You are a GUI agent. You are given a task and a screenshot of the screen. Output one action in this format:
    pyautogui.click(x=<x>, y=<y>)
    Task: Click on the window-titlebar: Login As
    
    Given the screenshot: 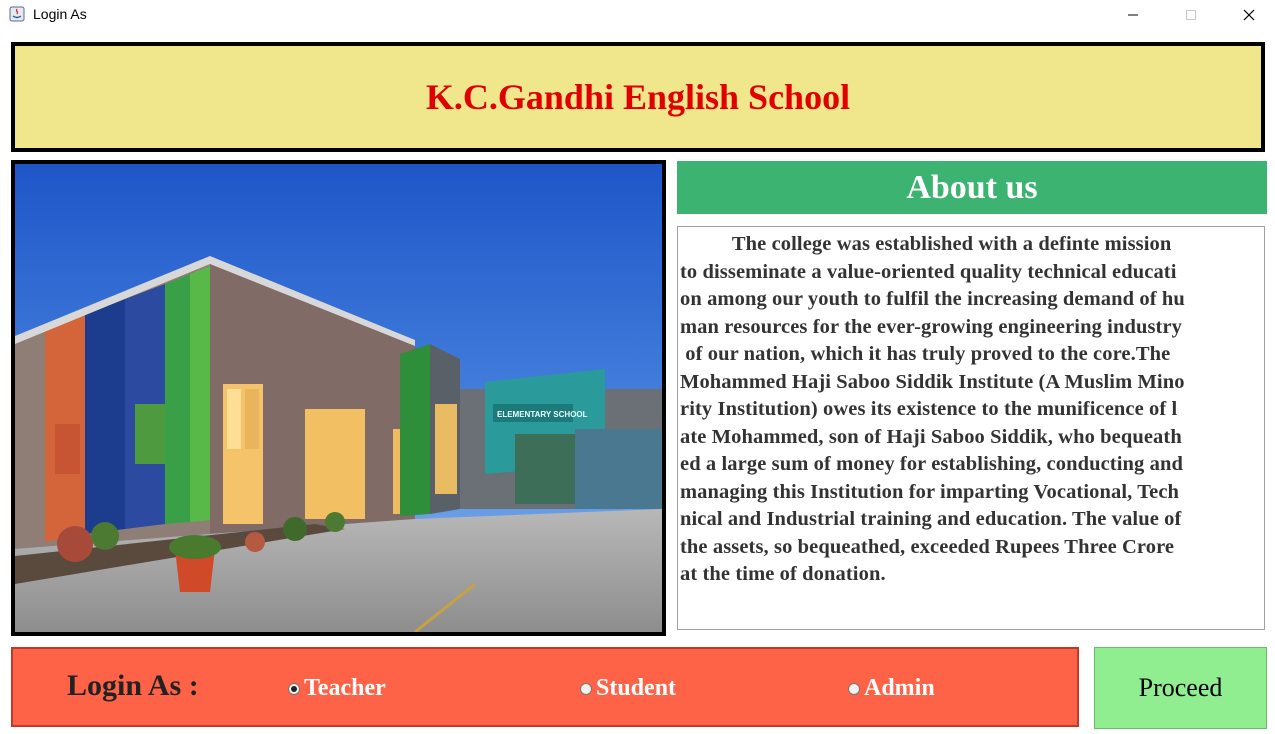 What is the action you would take?
    pyautogui.click(x=637, y=15)
    